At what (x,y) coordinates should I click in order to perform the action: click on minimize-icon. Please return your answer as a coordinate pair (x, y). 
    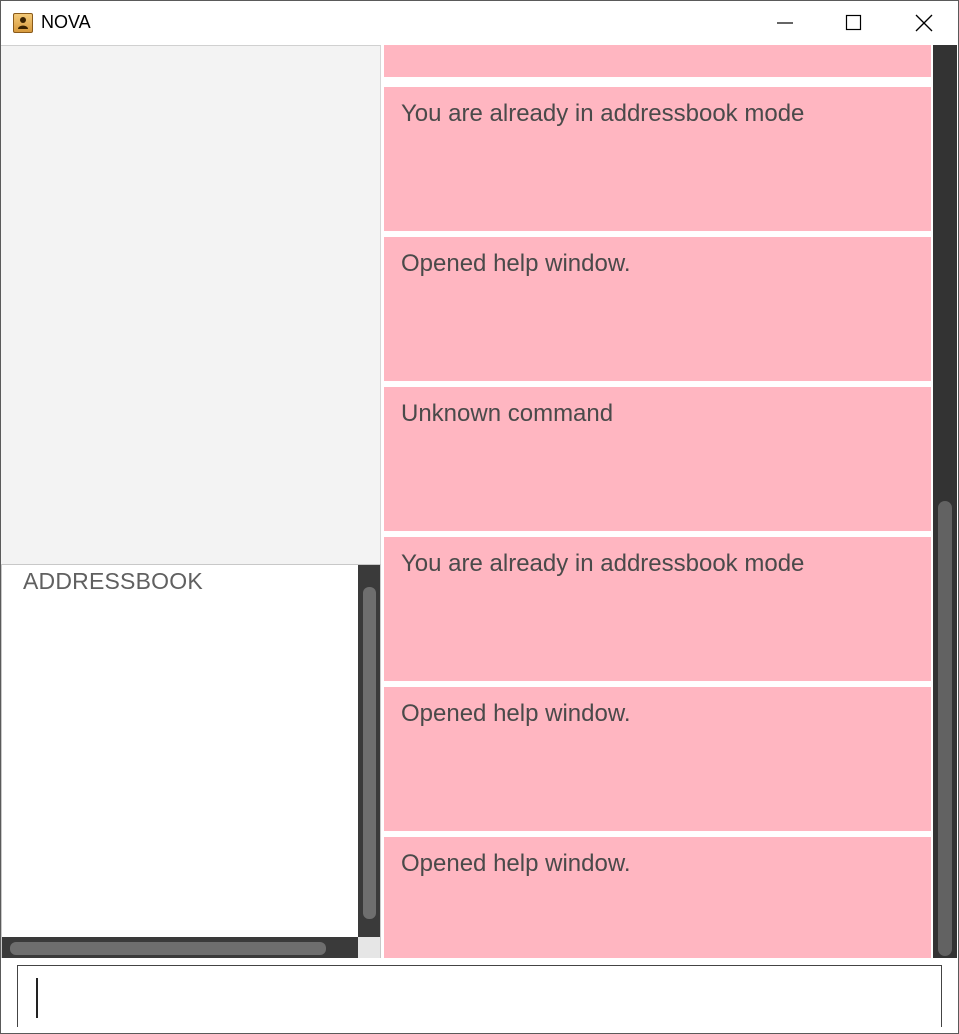
    Looking at the image, I should click on (785, 23).